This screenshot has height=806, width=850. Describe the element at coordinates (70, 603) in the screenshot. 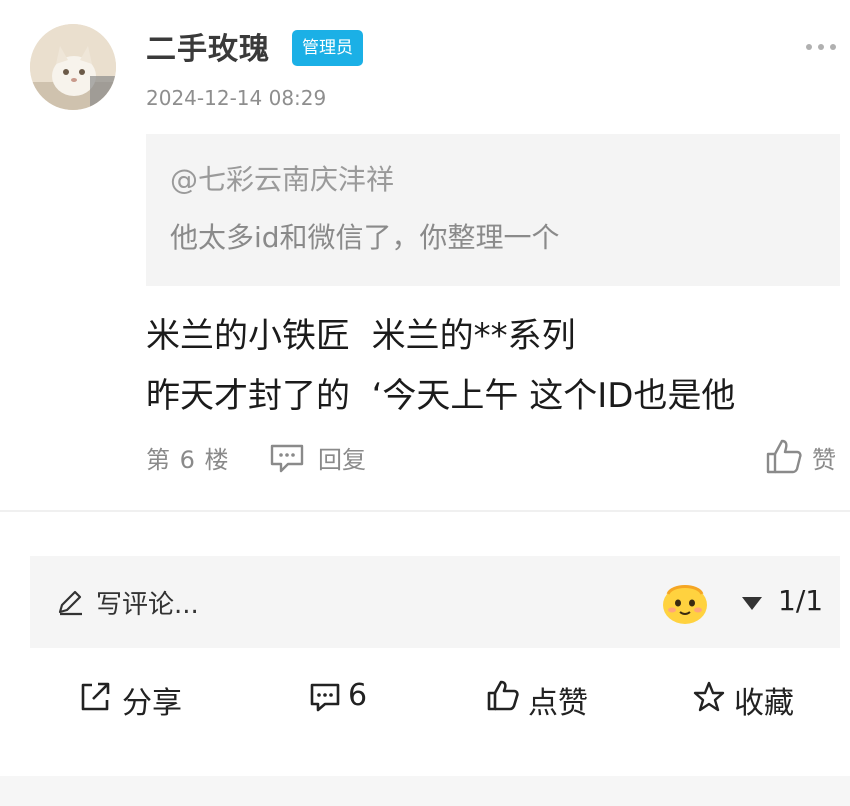

I see `pencil-icon` at that location.